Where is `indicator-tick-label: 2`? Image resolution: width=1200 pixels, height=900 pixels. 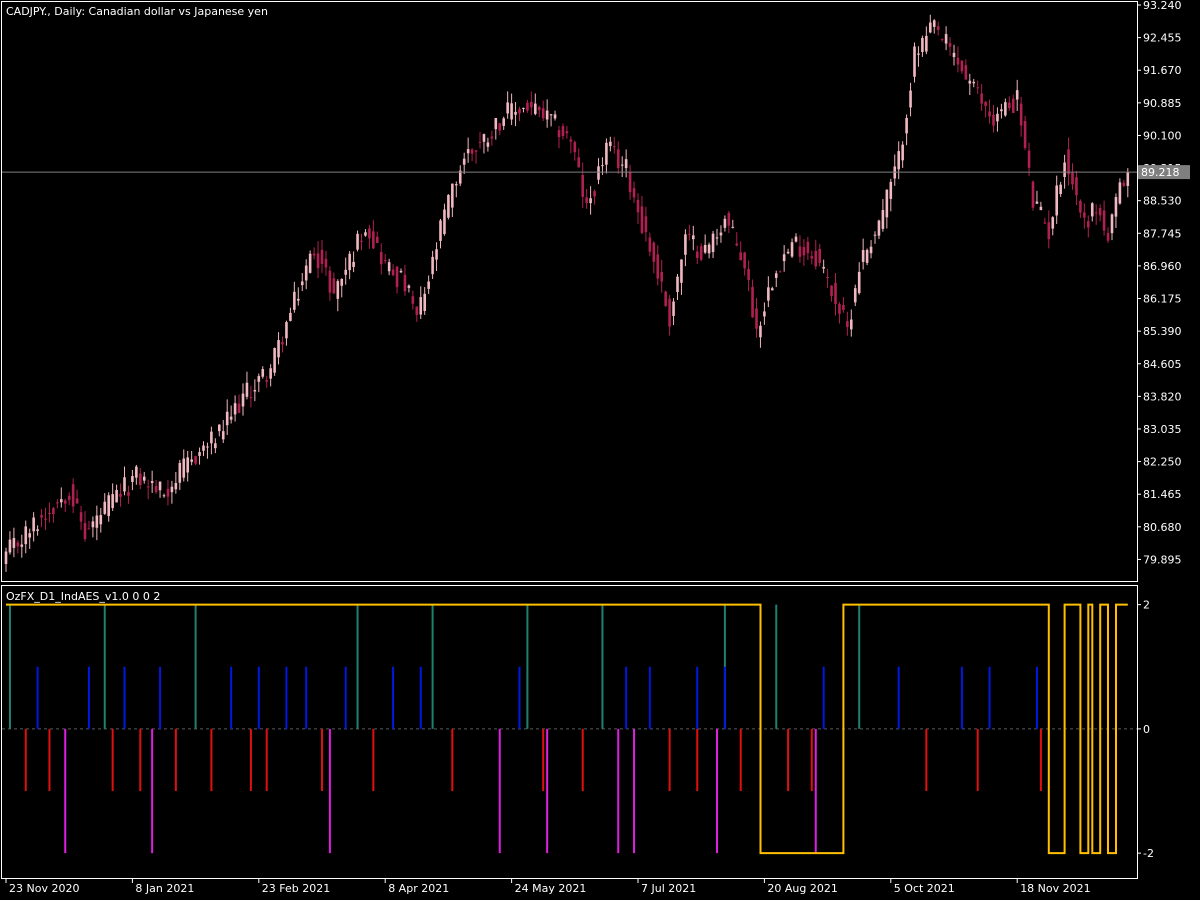 indicator-tick-label: 2 is located at coordinates (1146, 605).